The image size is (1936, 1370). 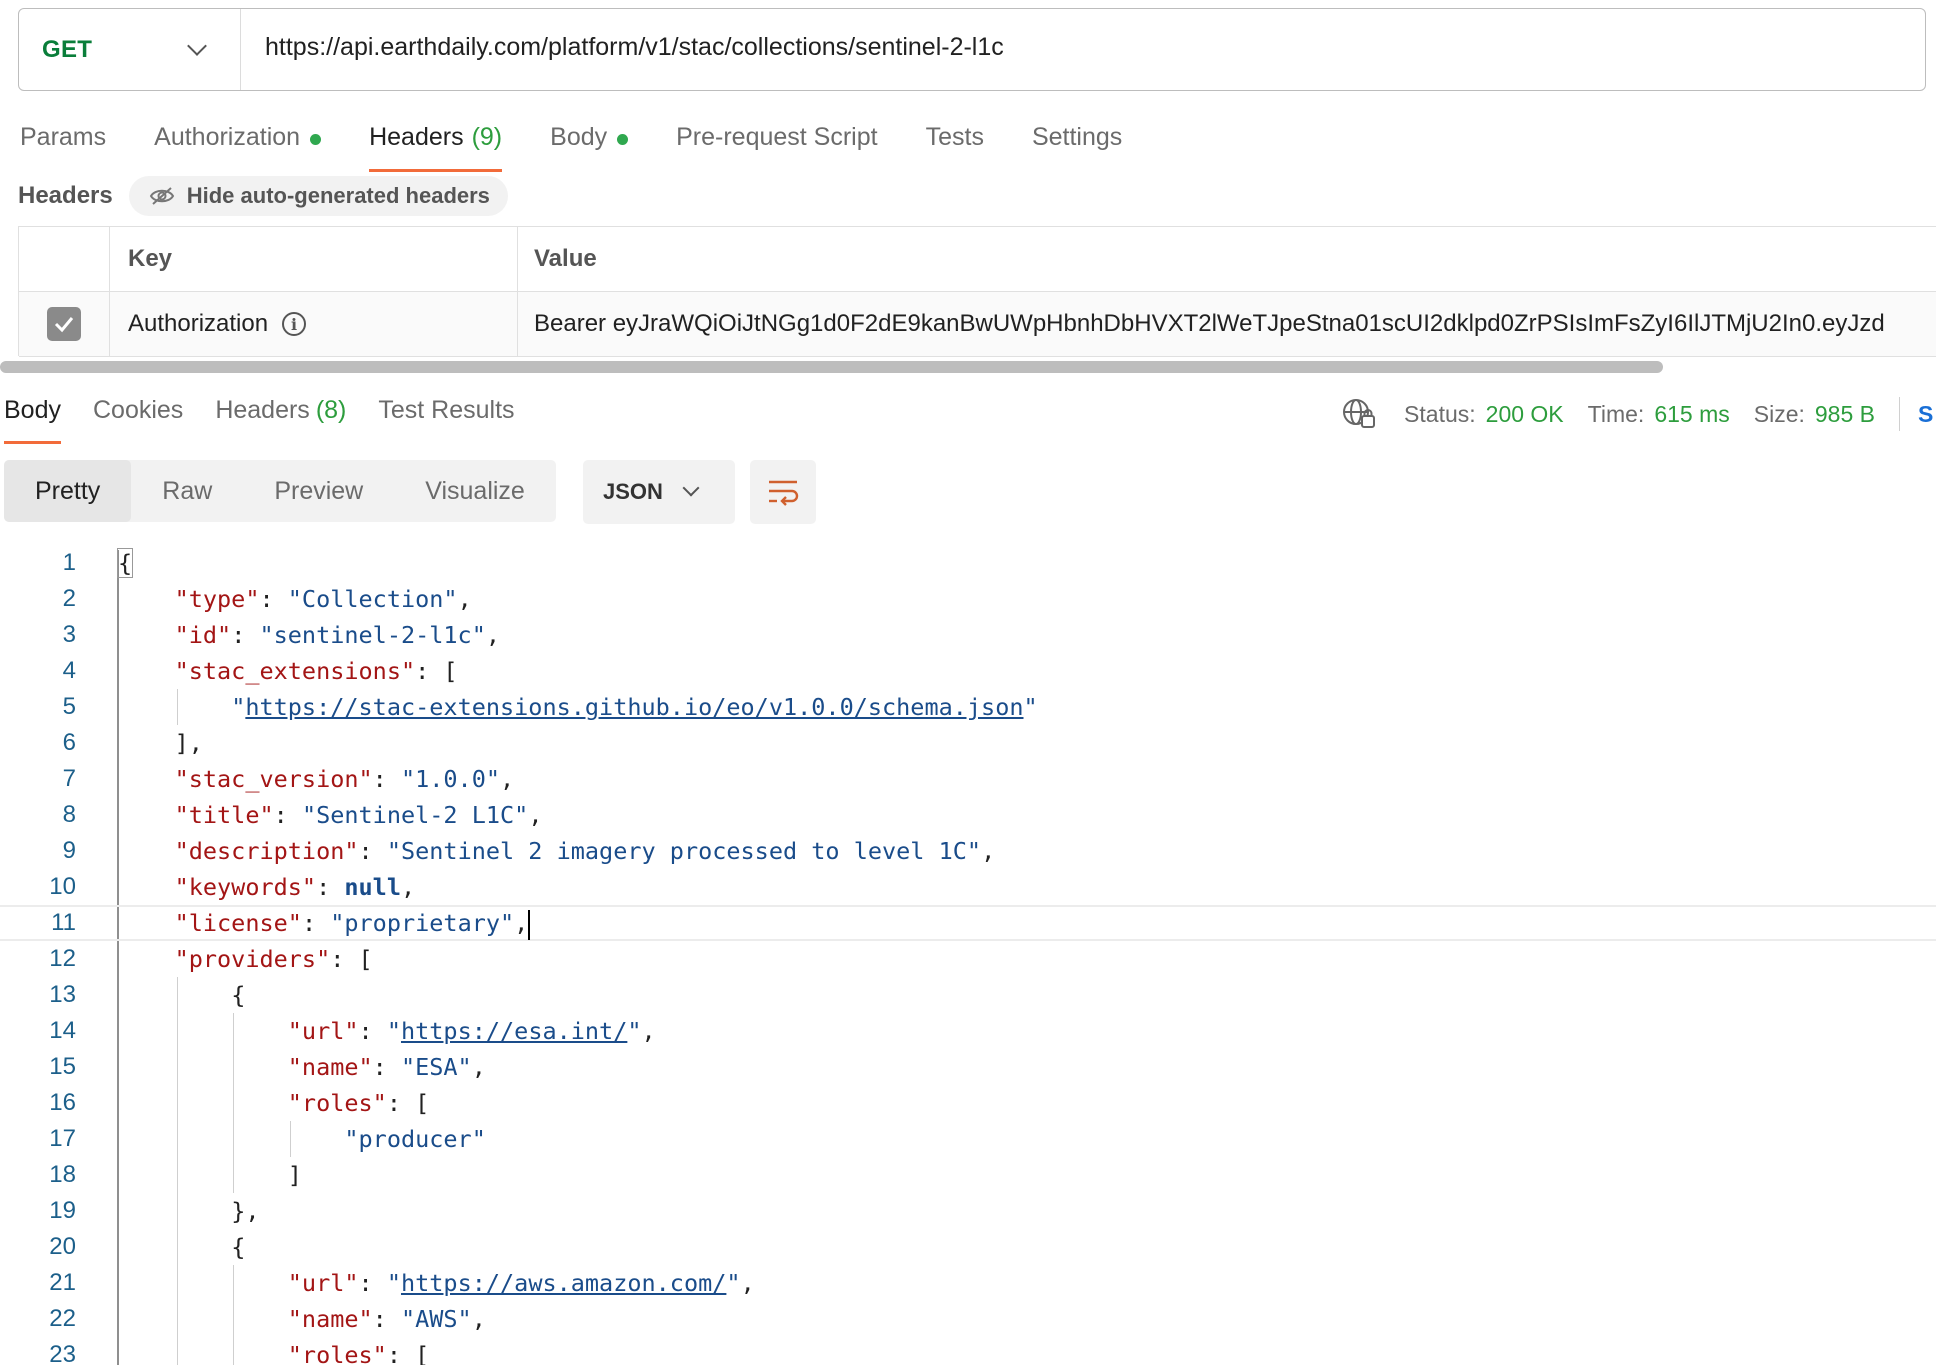 What do you see at coordinates (318, 196) in the screenshot?
I see `hide-auto-headers-button: Hide auto-generated headers` at bounding box center [318, 196].